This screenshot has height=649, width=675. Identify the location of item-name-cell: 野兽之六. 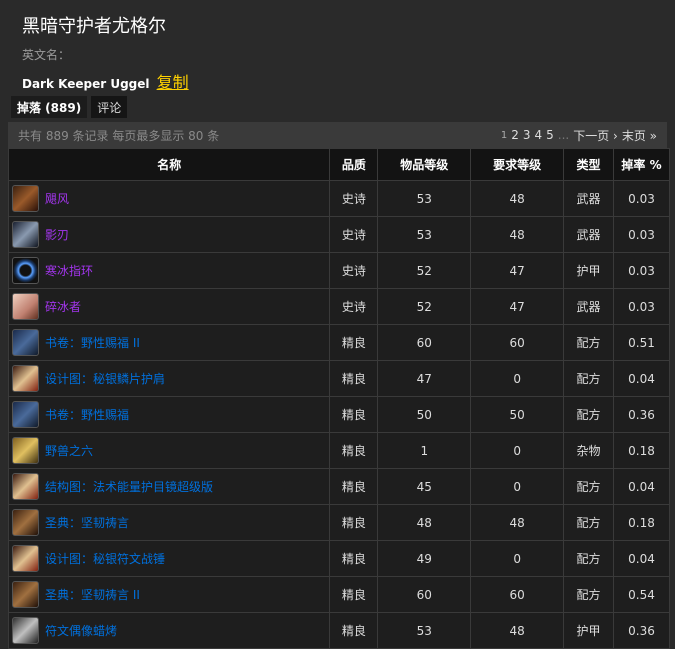
(169, 450).